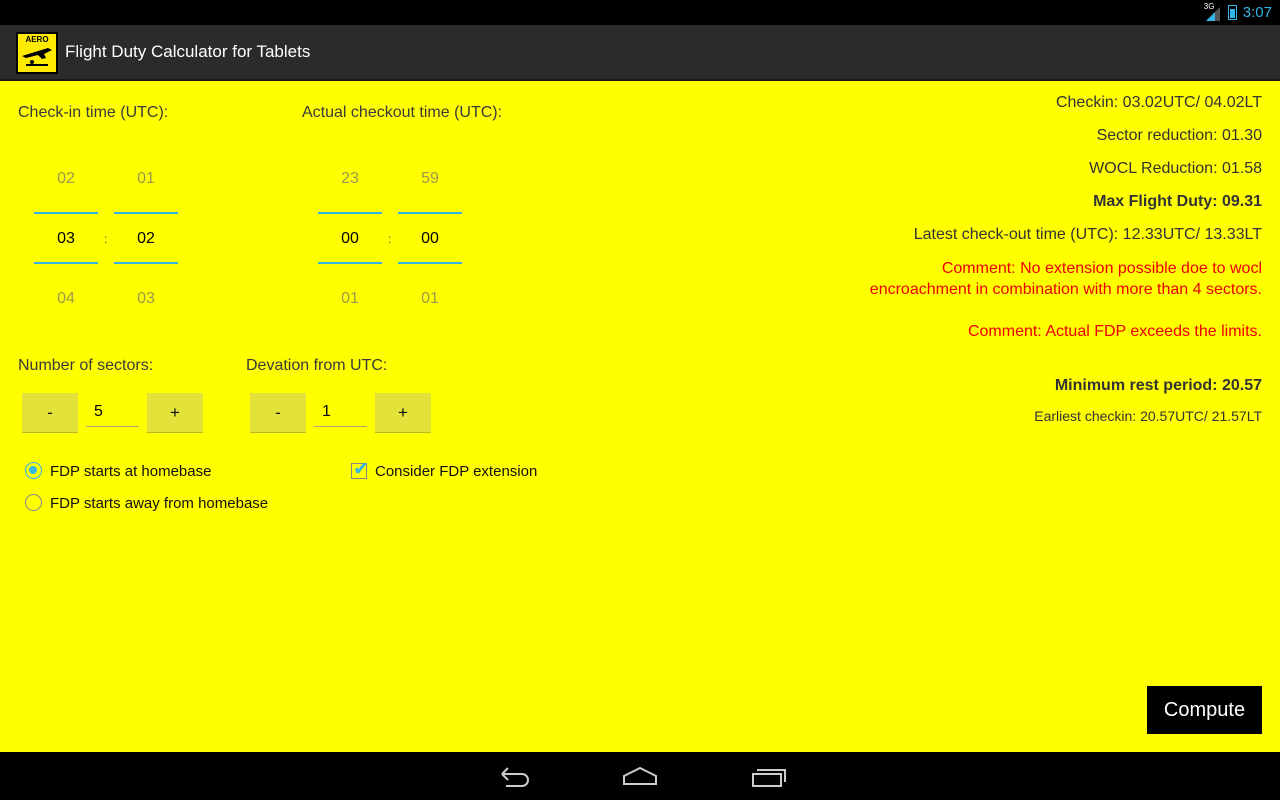 The width and height of the screenshot is (1280, 800). I want to click on home-icon, so click(640, 776).